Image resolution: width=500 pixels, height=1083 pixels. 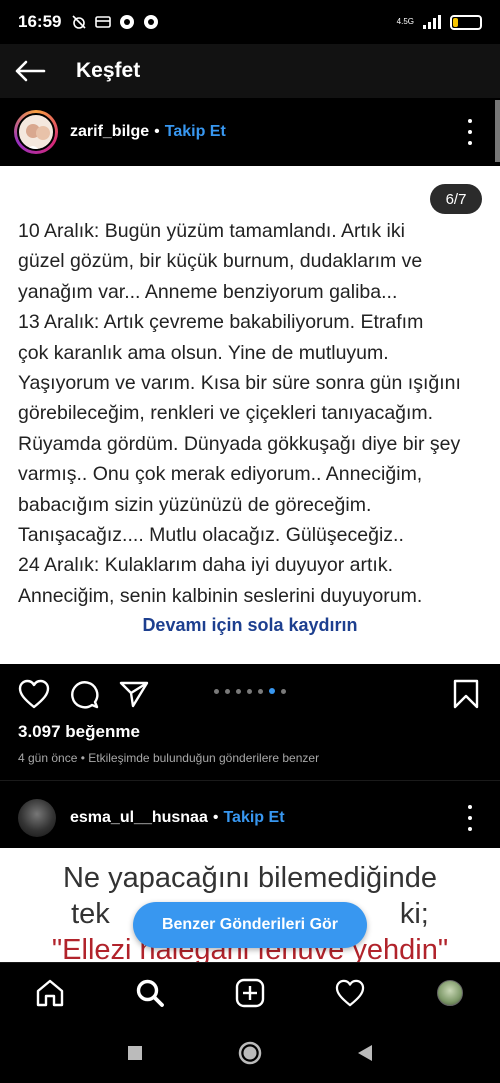 I want to click on swipe-hint: Devamı için sola kaydırın, so click(x=250, y=625).